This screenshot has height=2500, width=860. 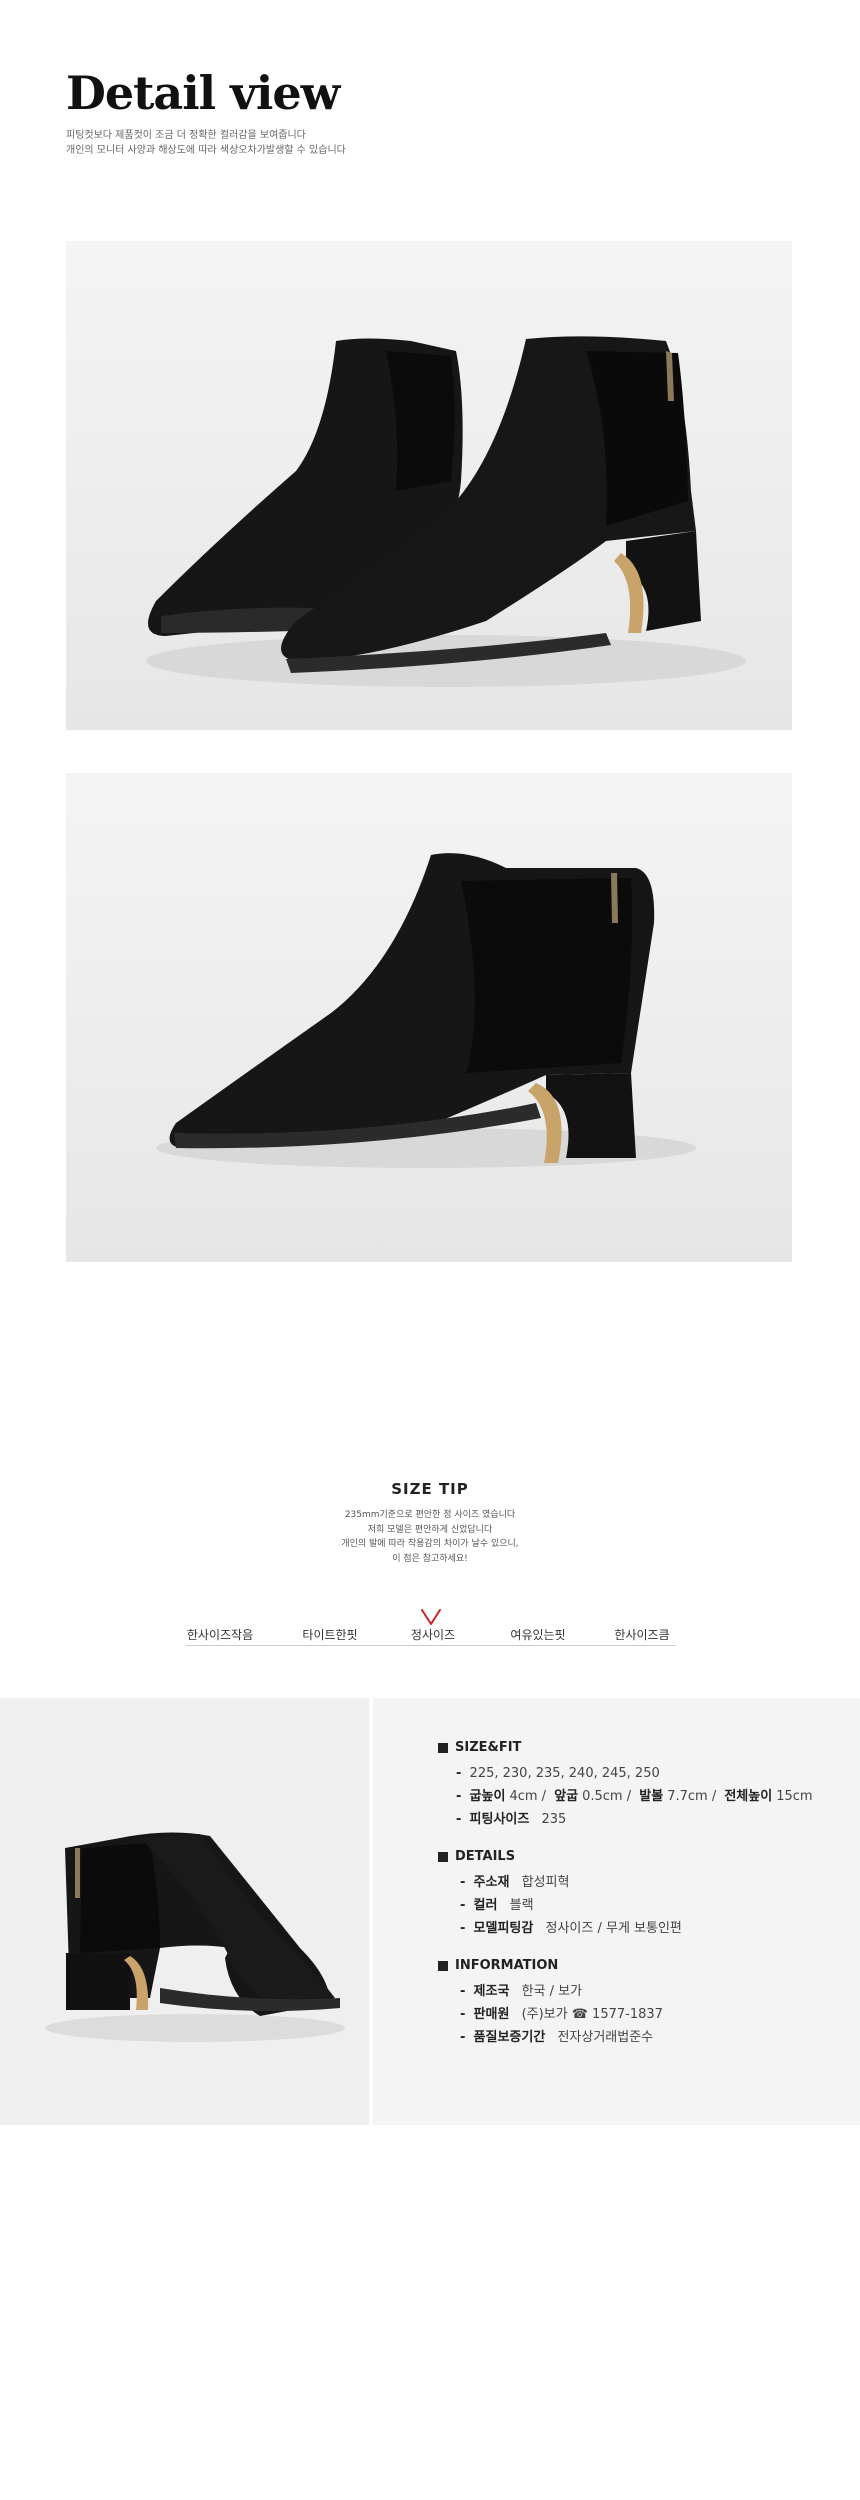 I want to click on front-heel-label: 앞굽, so click(x=566, y=1796).